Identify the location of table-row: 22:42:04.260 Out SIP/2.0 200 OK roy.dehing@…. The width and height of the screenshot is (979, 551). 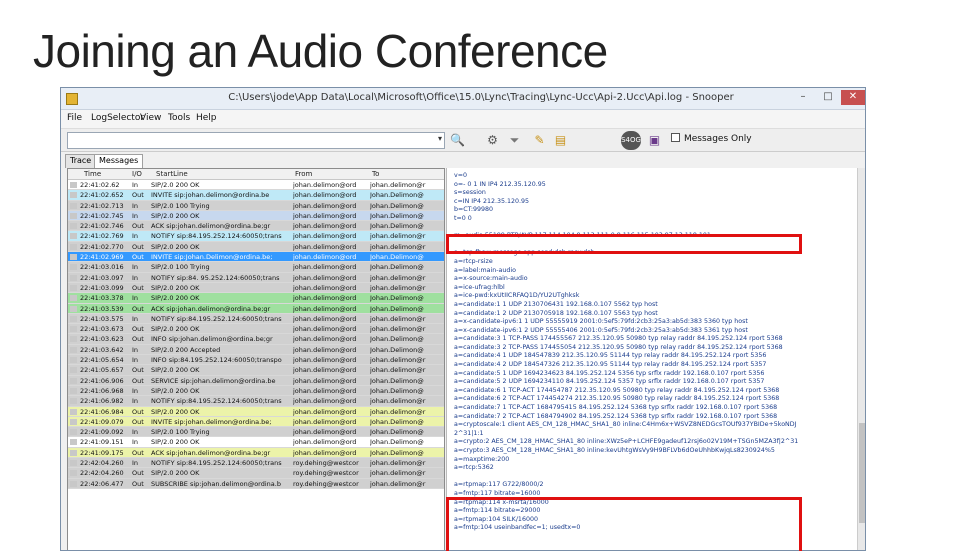
(256, 473).